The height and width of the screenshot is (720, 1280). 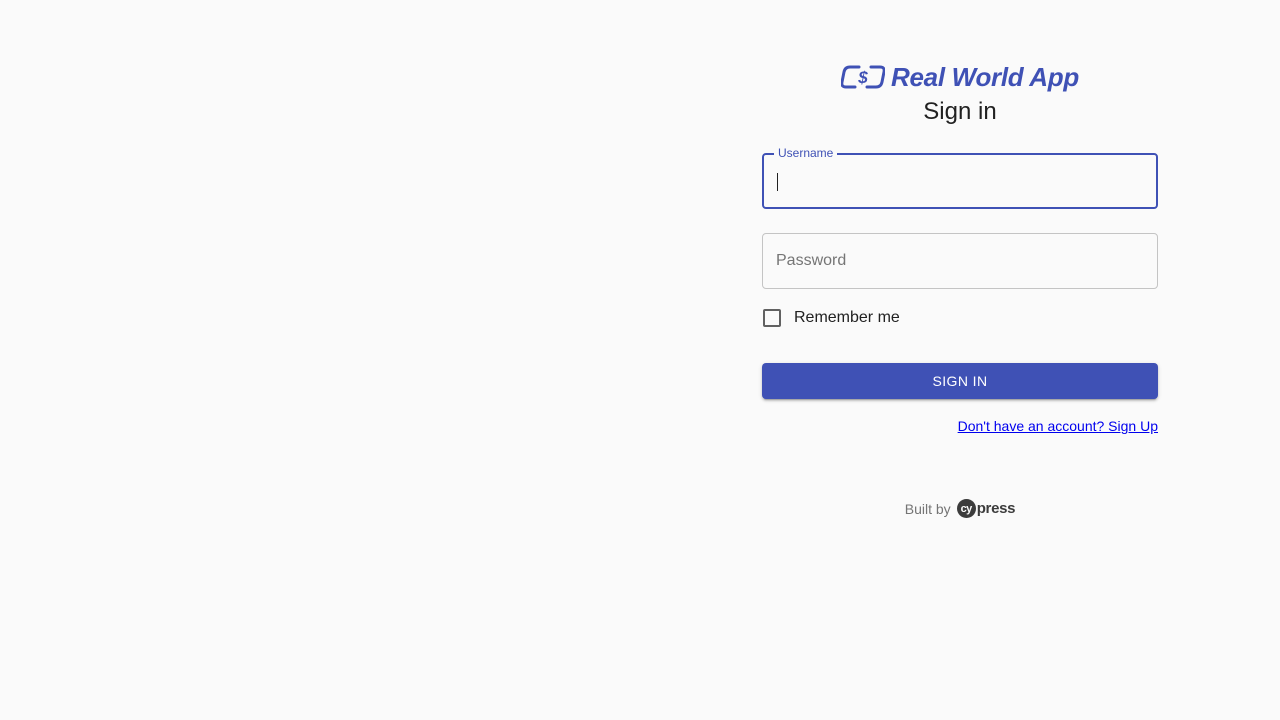 What do you see at coordinates (777, 182) in the screenshot?
I see `text-caret` at bounding box center [777, 182].